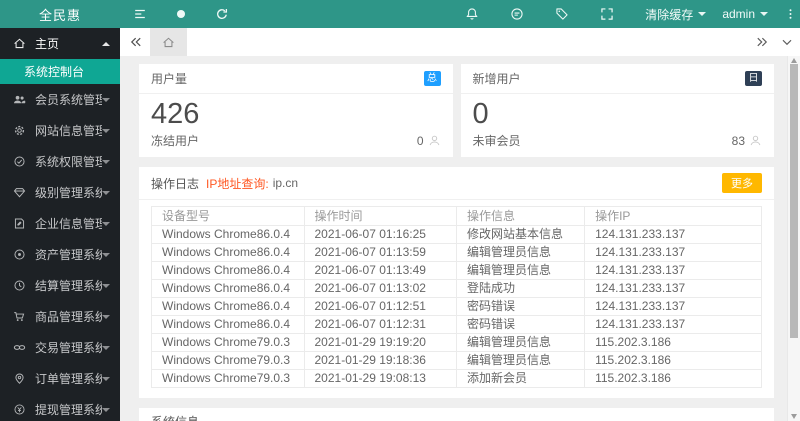 Image resolution: width=800 pixels, height=421 pixels. What do you see at coordinates (19, 99) in the screenshot?
I see `users-icon` at bounding box center [19, 99].